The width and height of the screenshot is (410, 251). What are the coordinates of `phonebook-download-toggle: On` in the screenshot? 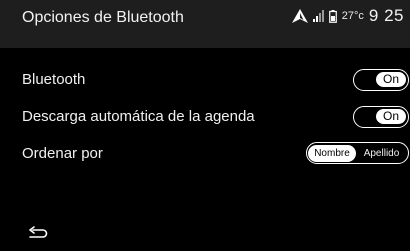 It's located at (381, 117).